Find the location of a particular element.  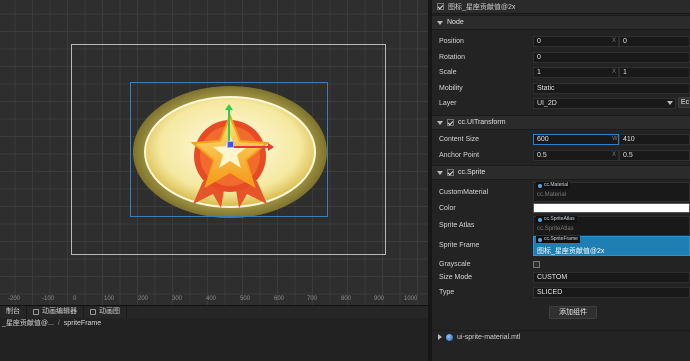

grayscale-label: Grayscale is located at coordinates (455, 264).